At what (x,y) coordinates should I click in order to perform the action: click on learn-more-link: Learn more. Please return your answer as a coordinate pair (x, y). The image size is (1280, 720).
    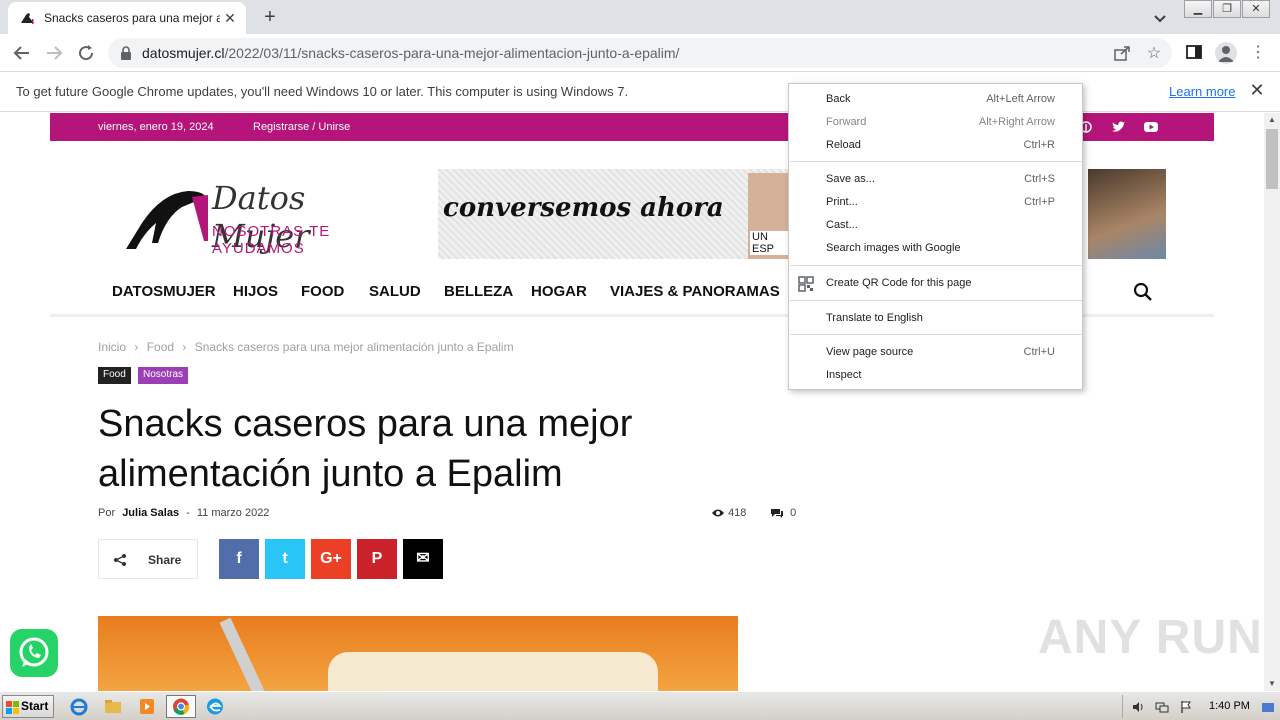
    Looking at the image, I should click on (1202, 91).